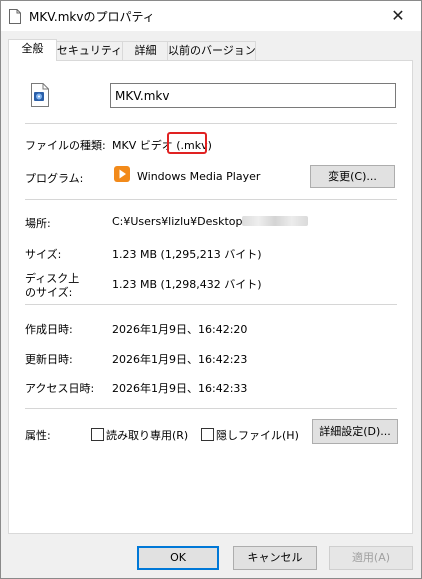 This screenshot has height=579, width=422. I want to click on window-title: MKV.mkvのプロパティ, so click(92, 17).